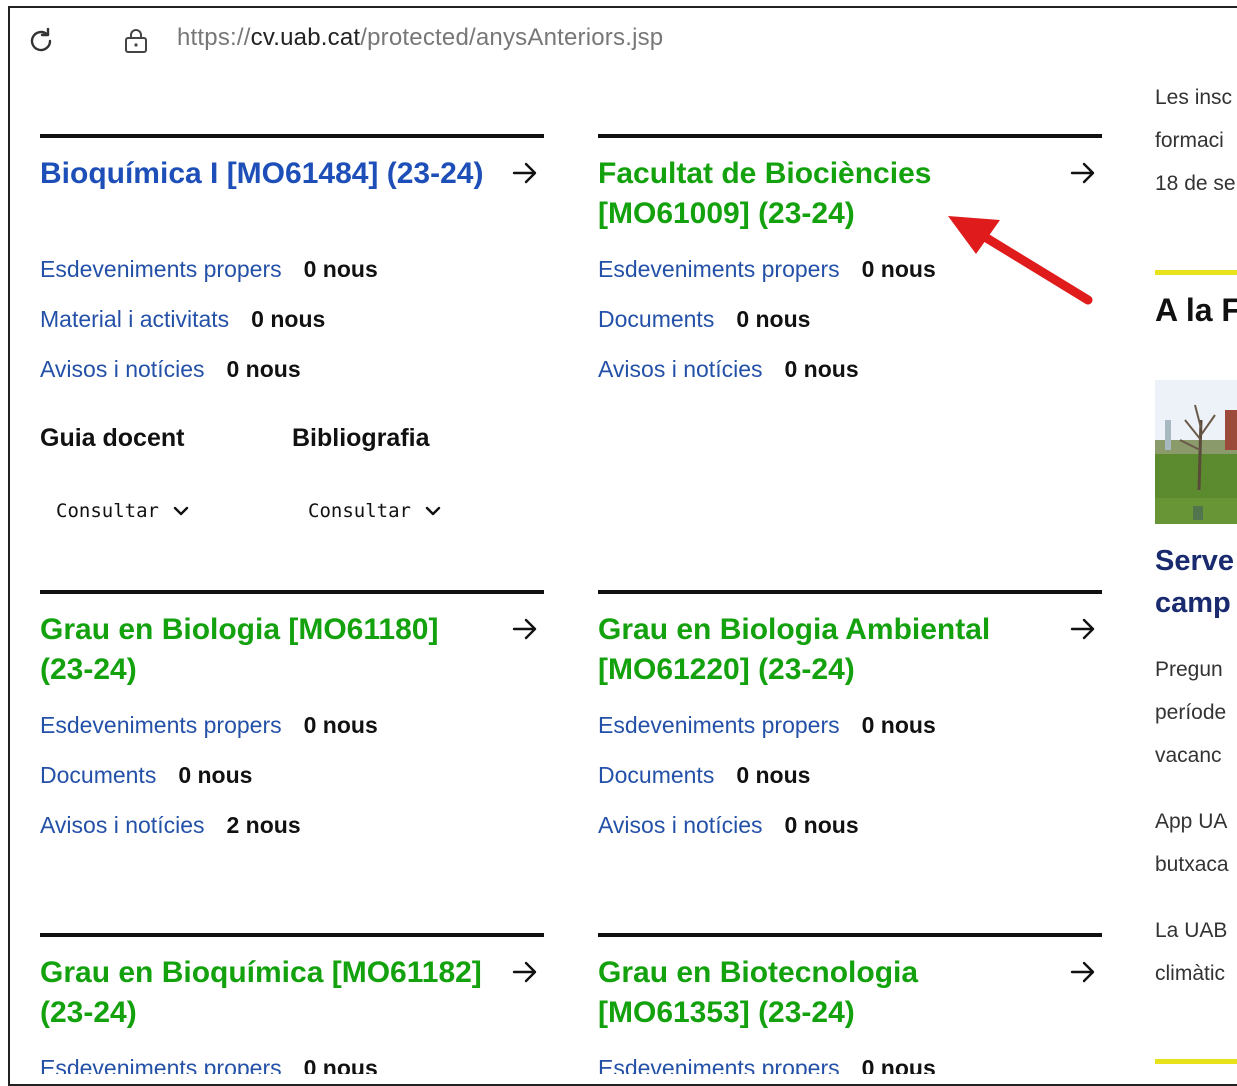 The height and width of the screenshot is (1086, 1237). What do you see at coordinates (265, 174) in the screenshot?
I see `card-title-link: Bioquímica I [MO61484] (23-24)` at bounding box center [265, 174].